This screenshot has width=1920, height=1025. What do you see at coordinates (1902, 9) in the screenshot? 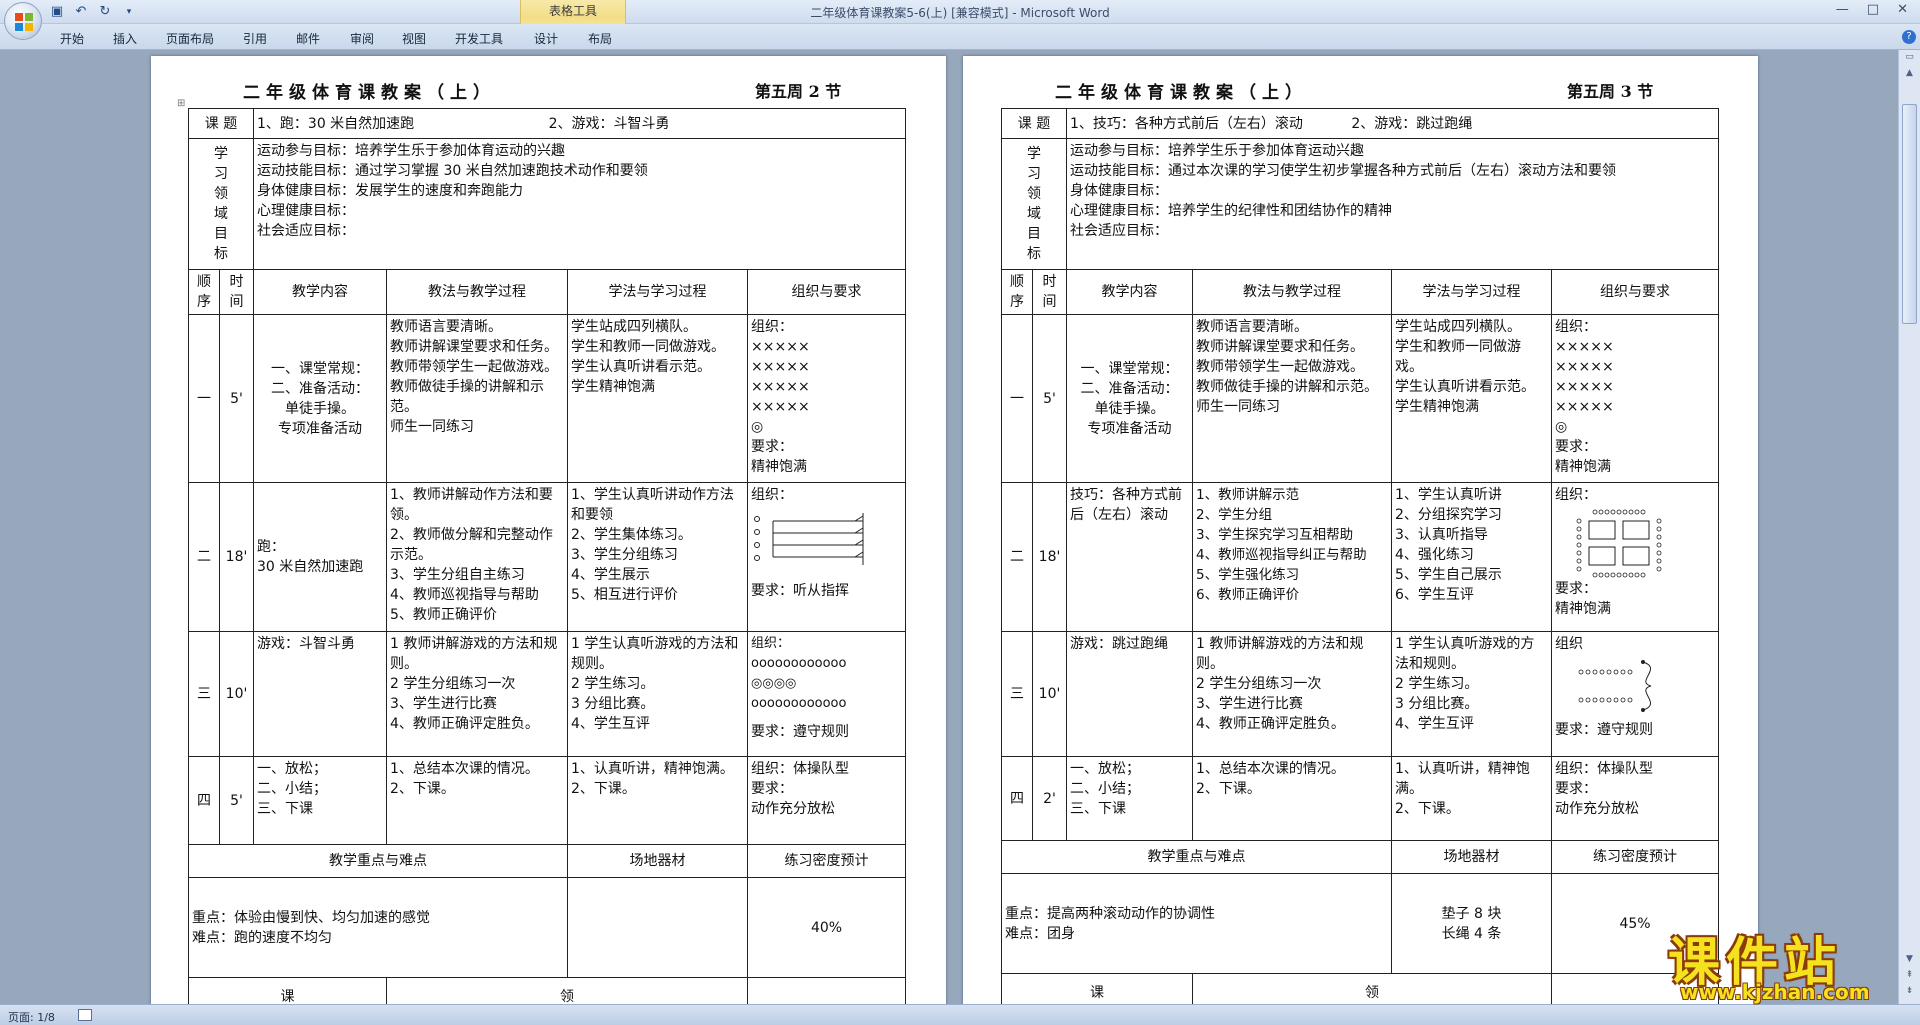
I see `close-icon: ✕` at bounding box center [1902, 9].